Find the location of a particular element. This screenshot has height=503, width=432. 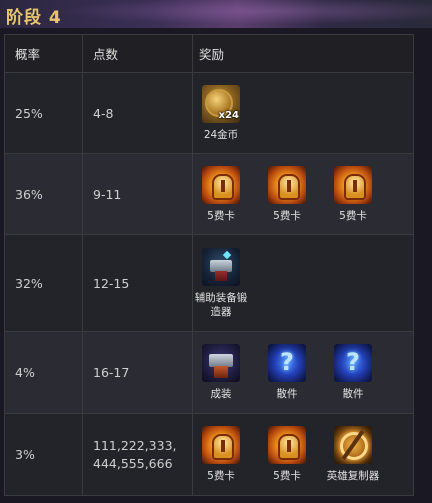

reward-cell: x24 24金币 is located at coordinates (303, 113).